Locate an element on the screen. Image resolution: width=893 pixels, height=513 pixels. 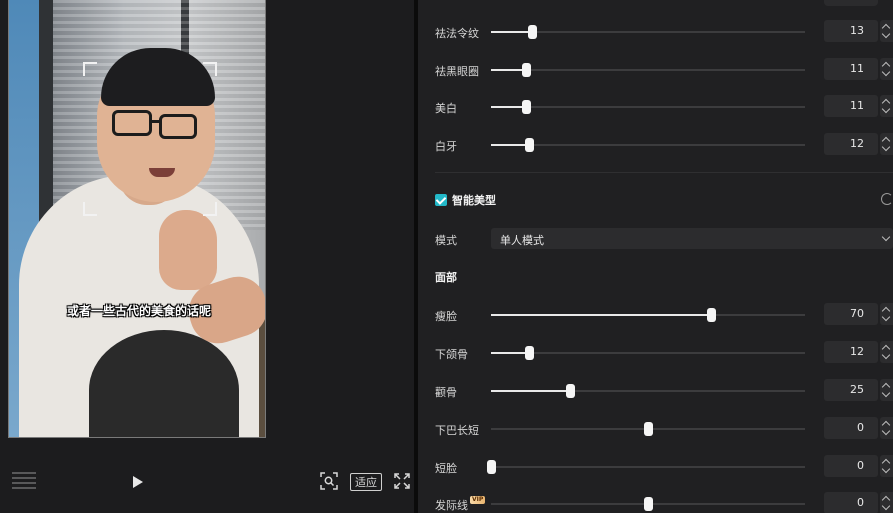
slider-row: 祛法令纹 13 is located at coordinates (655, 32).